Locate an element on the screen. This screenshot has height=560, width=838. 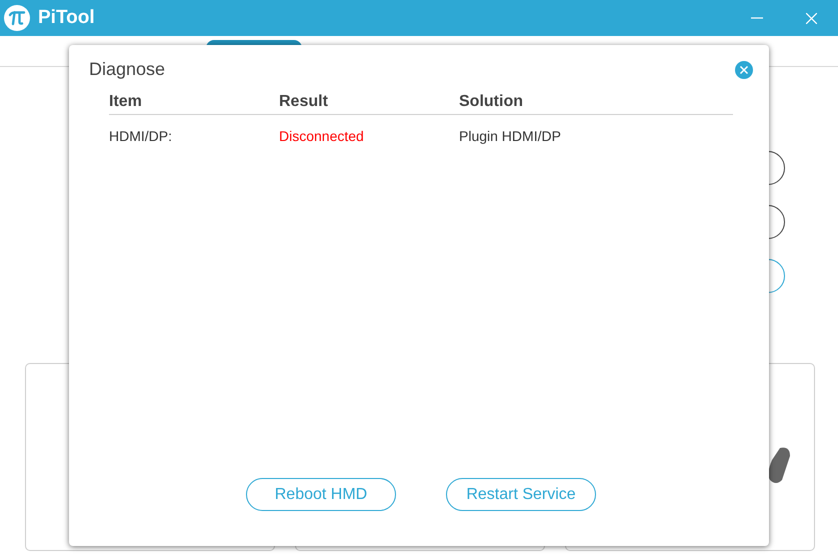
table-cell-text: Disconnected is located at coordinates (322, 136).